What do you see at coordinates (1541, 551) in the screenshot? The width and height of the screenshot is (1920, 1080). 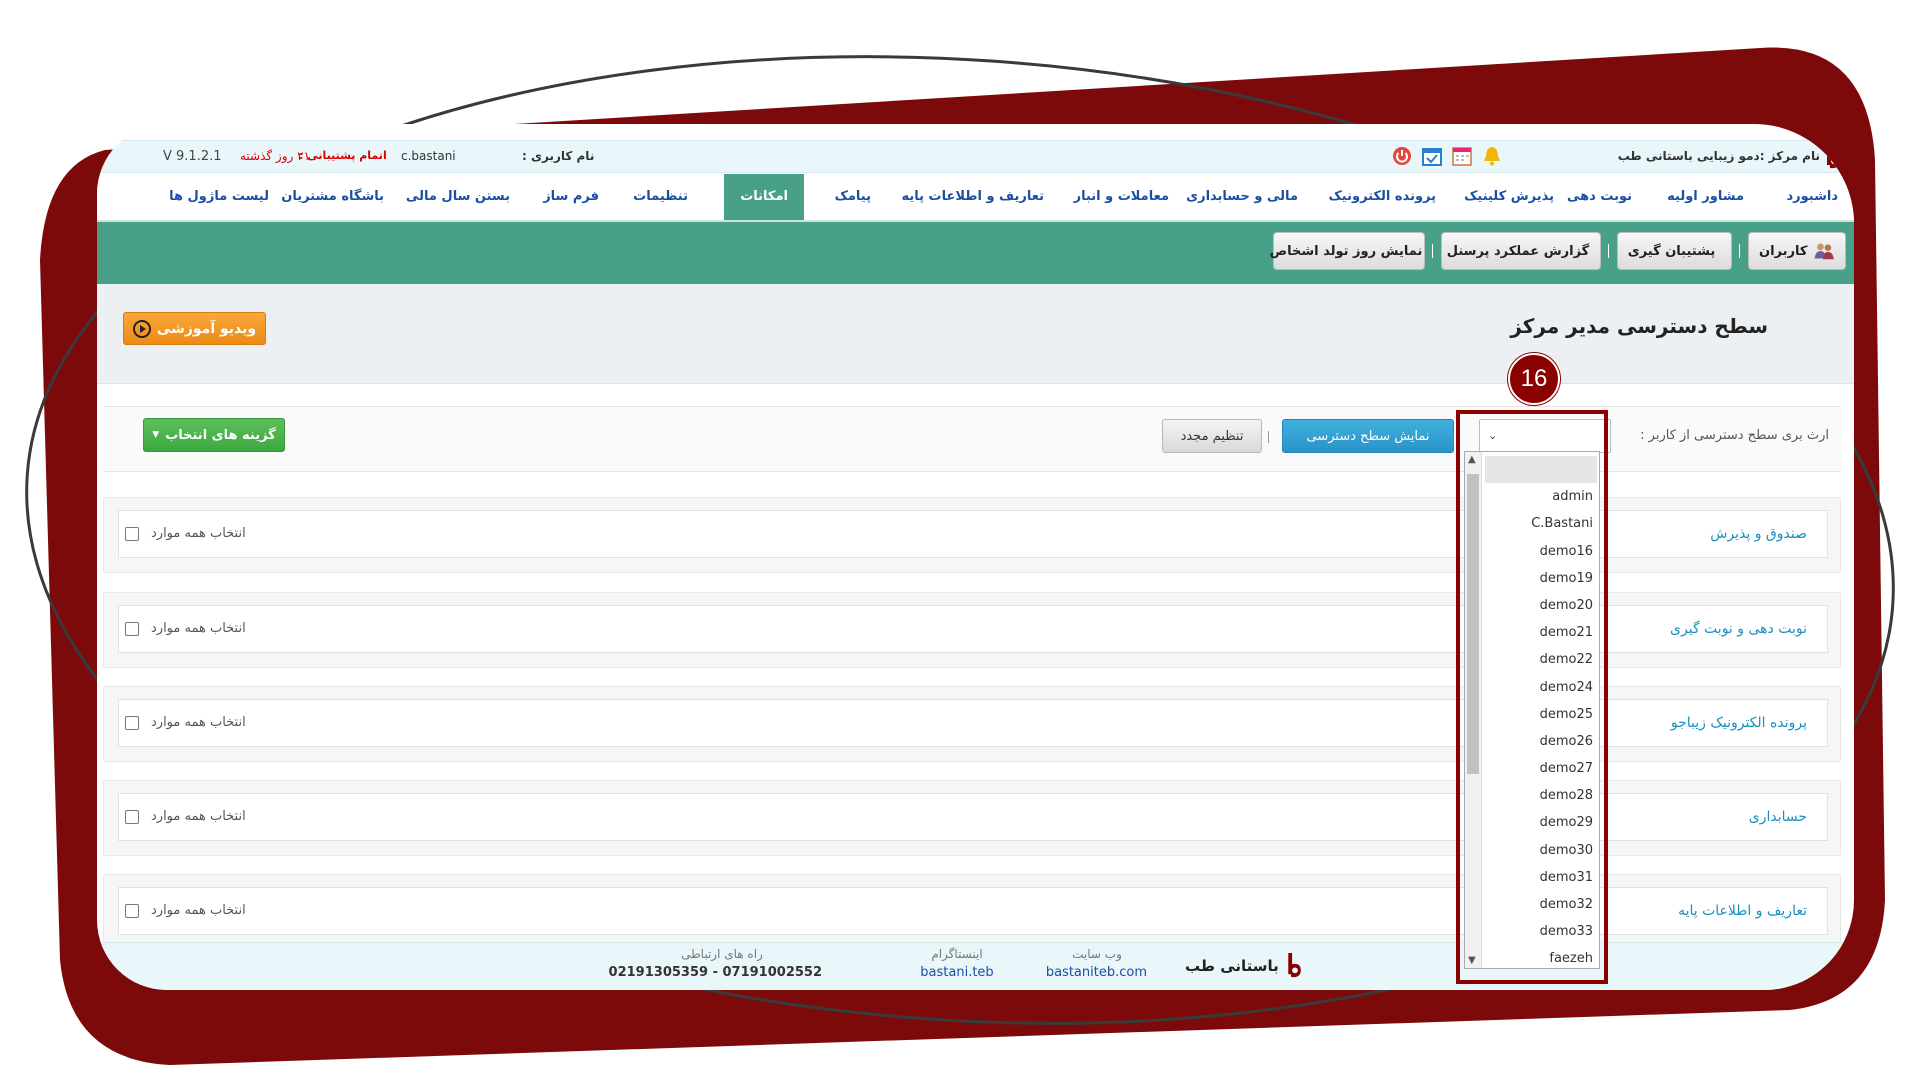 I see `dropdown-option: demo16` at bounding box center [1541, 551].